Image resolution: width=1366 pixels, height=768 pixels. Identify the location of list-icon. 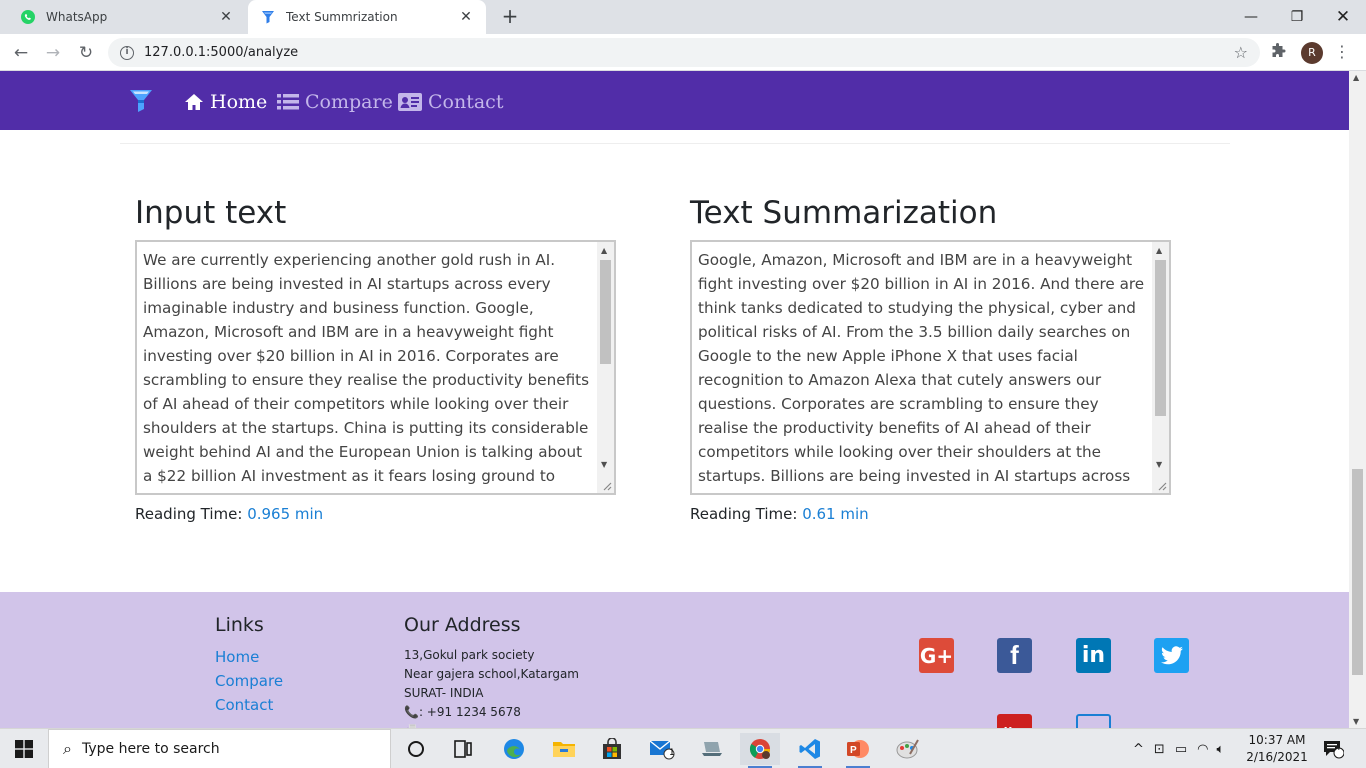
(288, 102).